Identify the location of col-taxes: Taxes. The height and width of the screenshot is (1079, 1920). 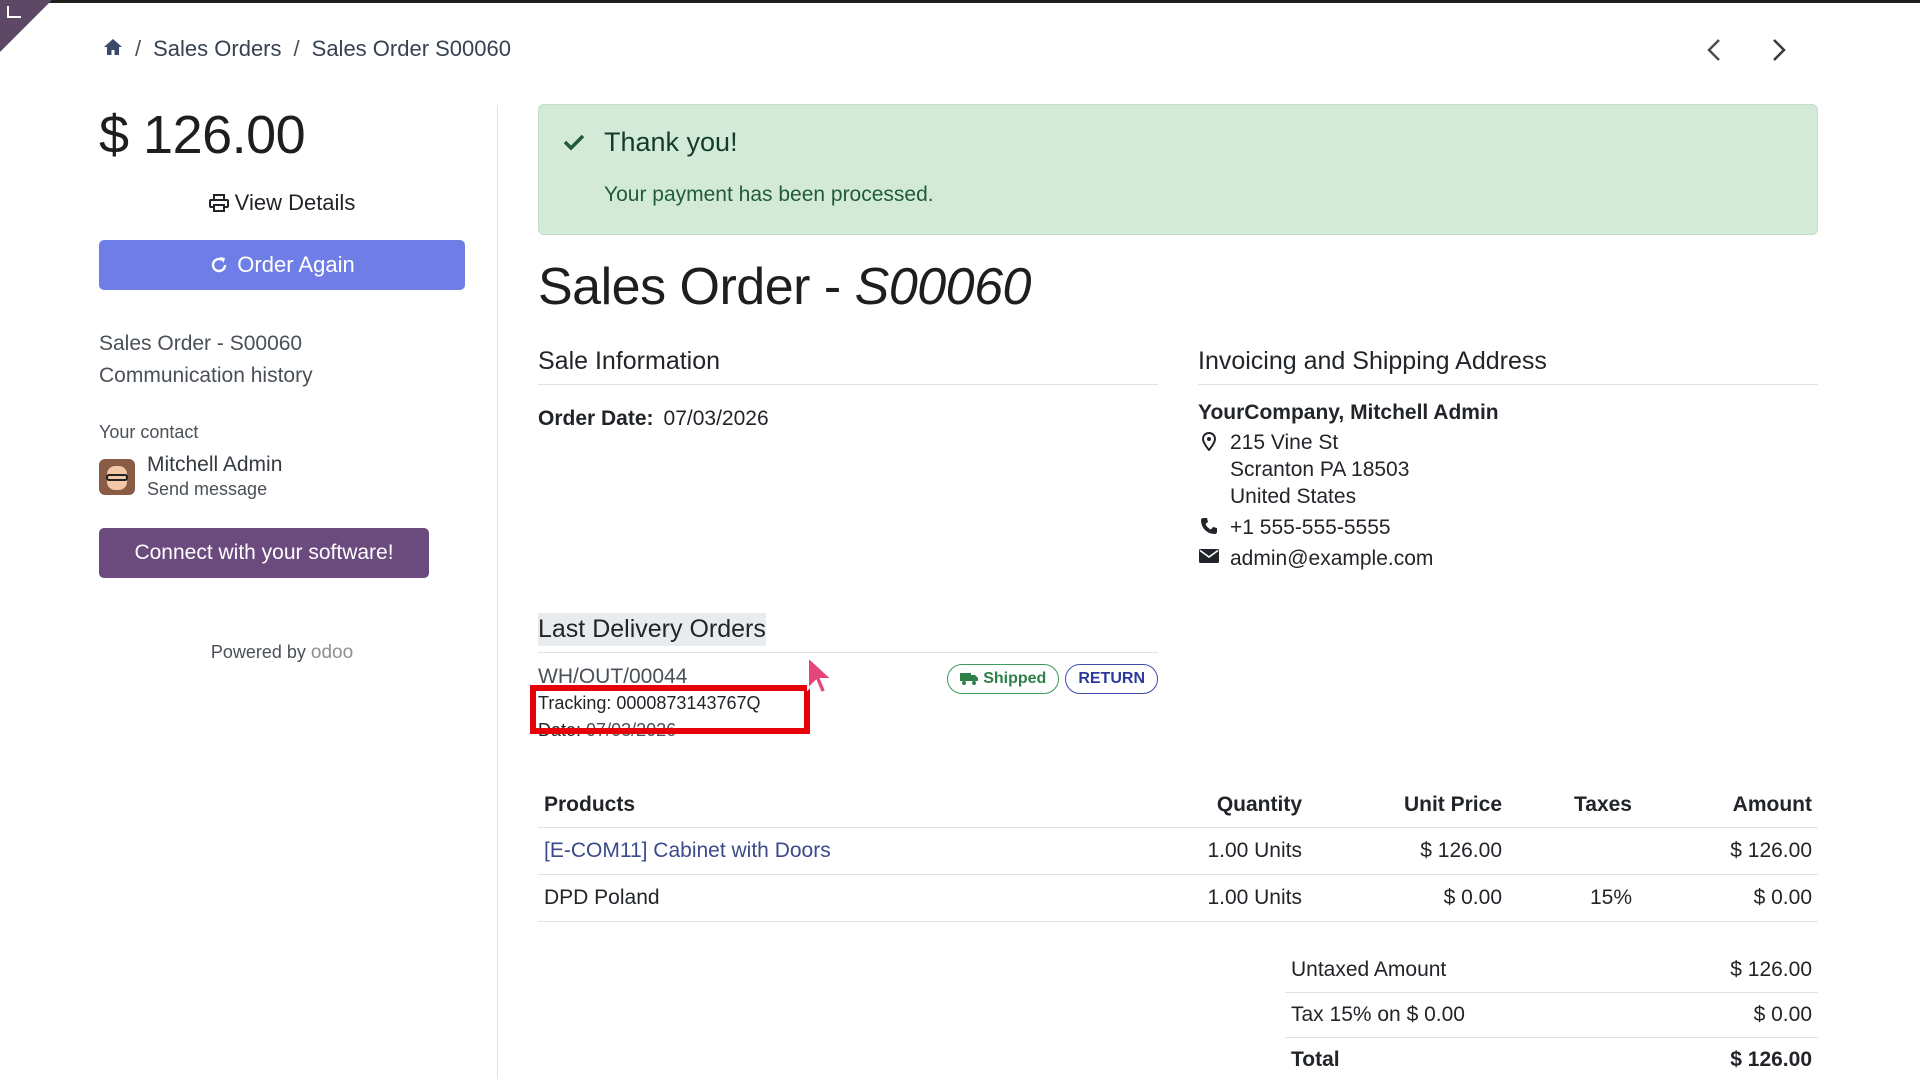
(1573, 806).